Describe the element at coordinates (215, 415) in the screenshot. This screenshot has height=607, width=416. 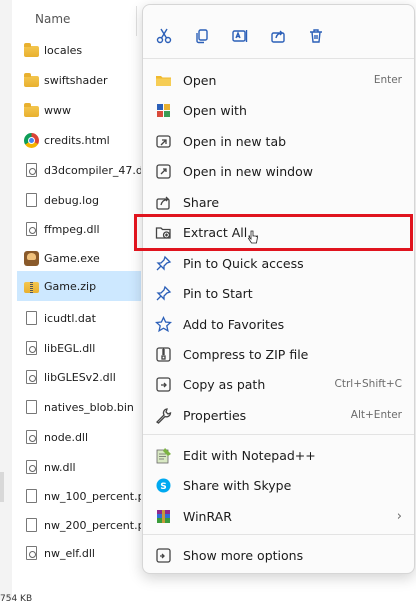
I see `menu-label: Properties` at that location.